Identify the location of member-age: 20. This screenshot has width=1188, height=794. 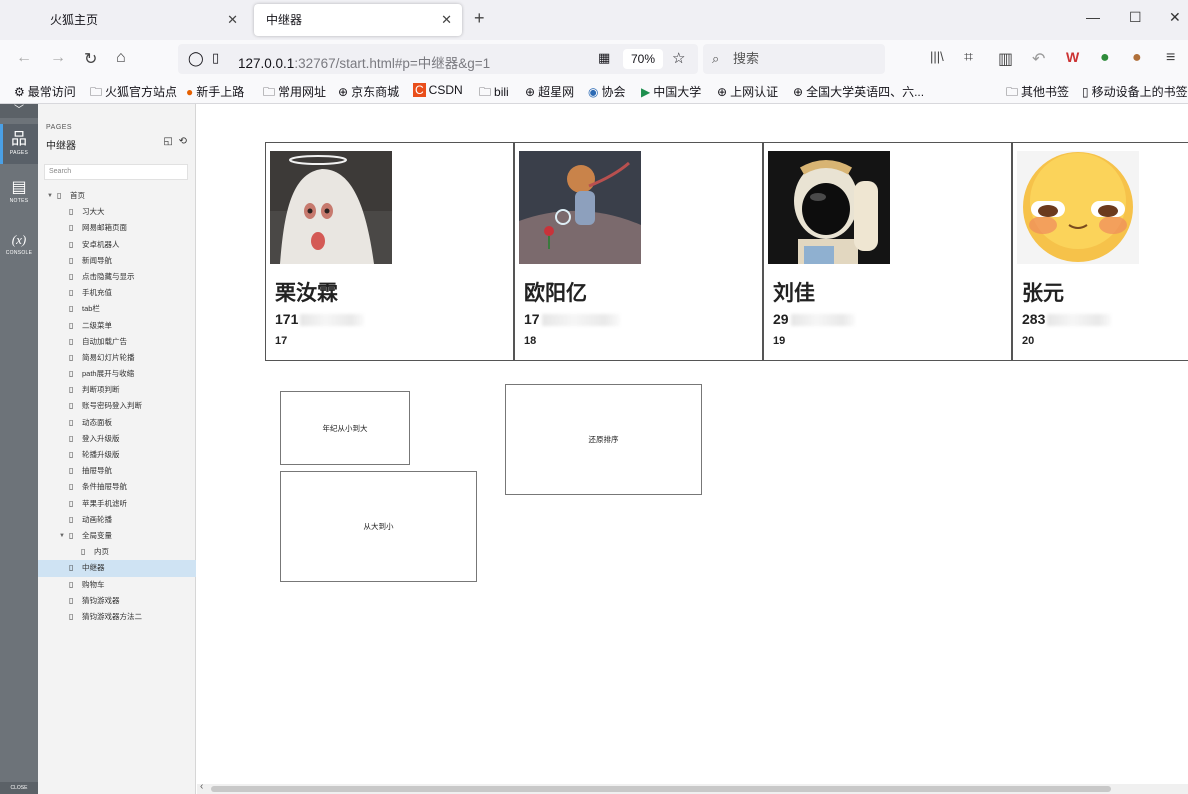
(1028, 341).